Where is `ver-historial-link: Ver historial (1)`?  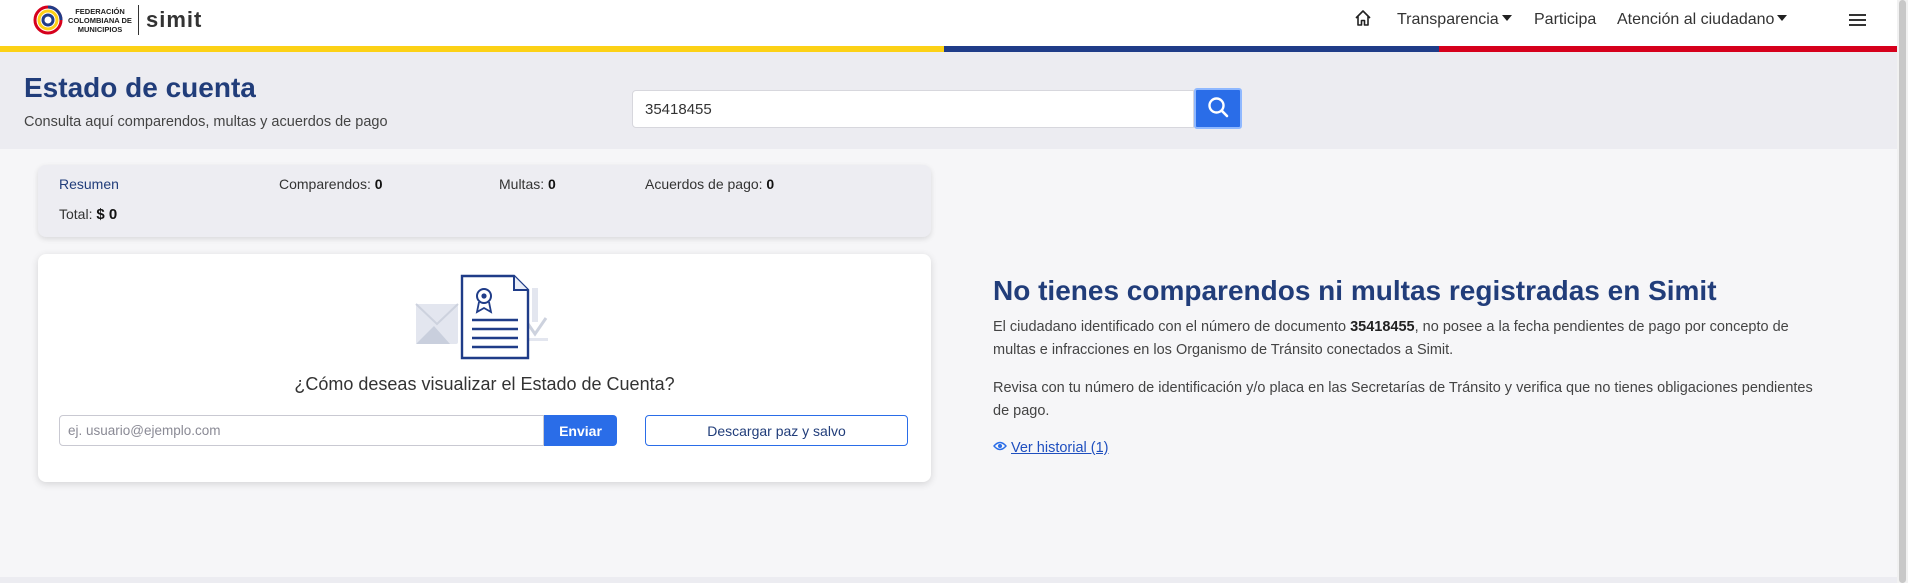 ver-historial-link: Ver historial (1) is located at coordinates (1051, 448).